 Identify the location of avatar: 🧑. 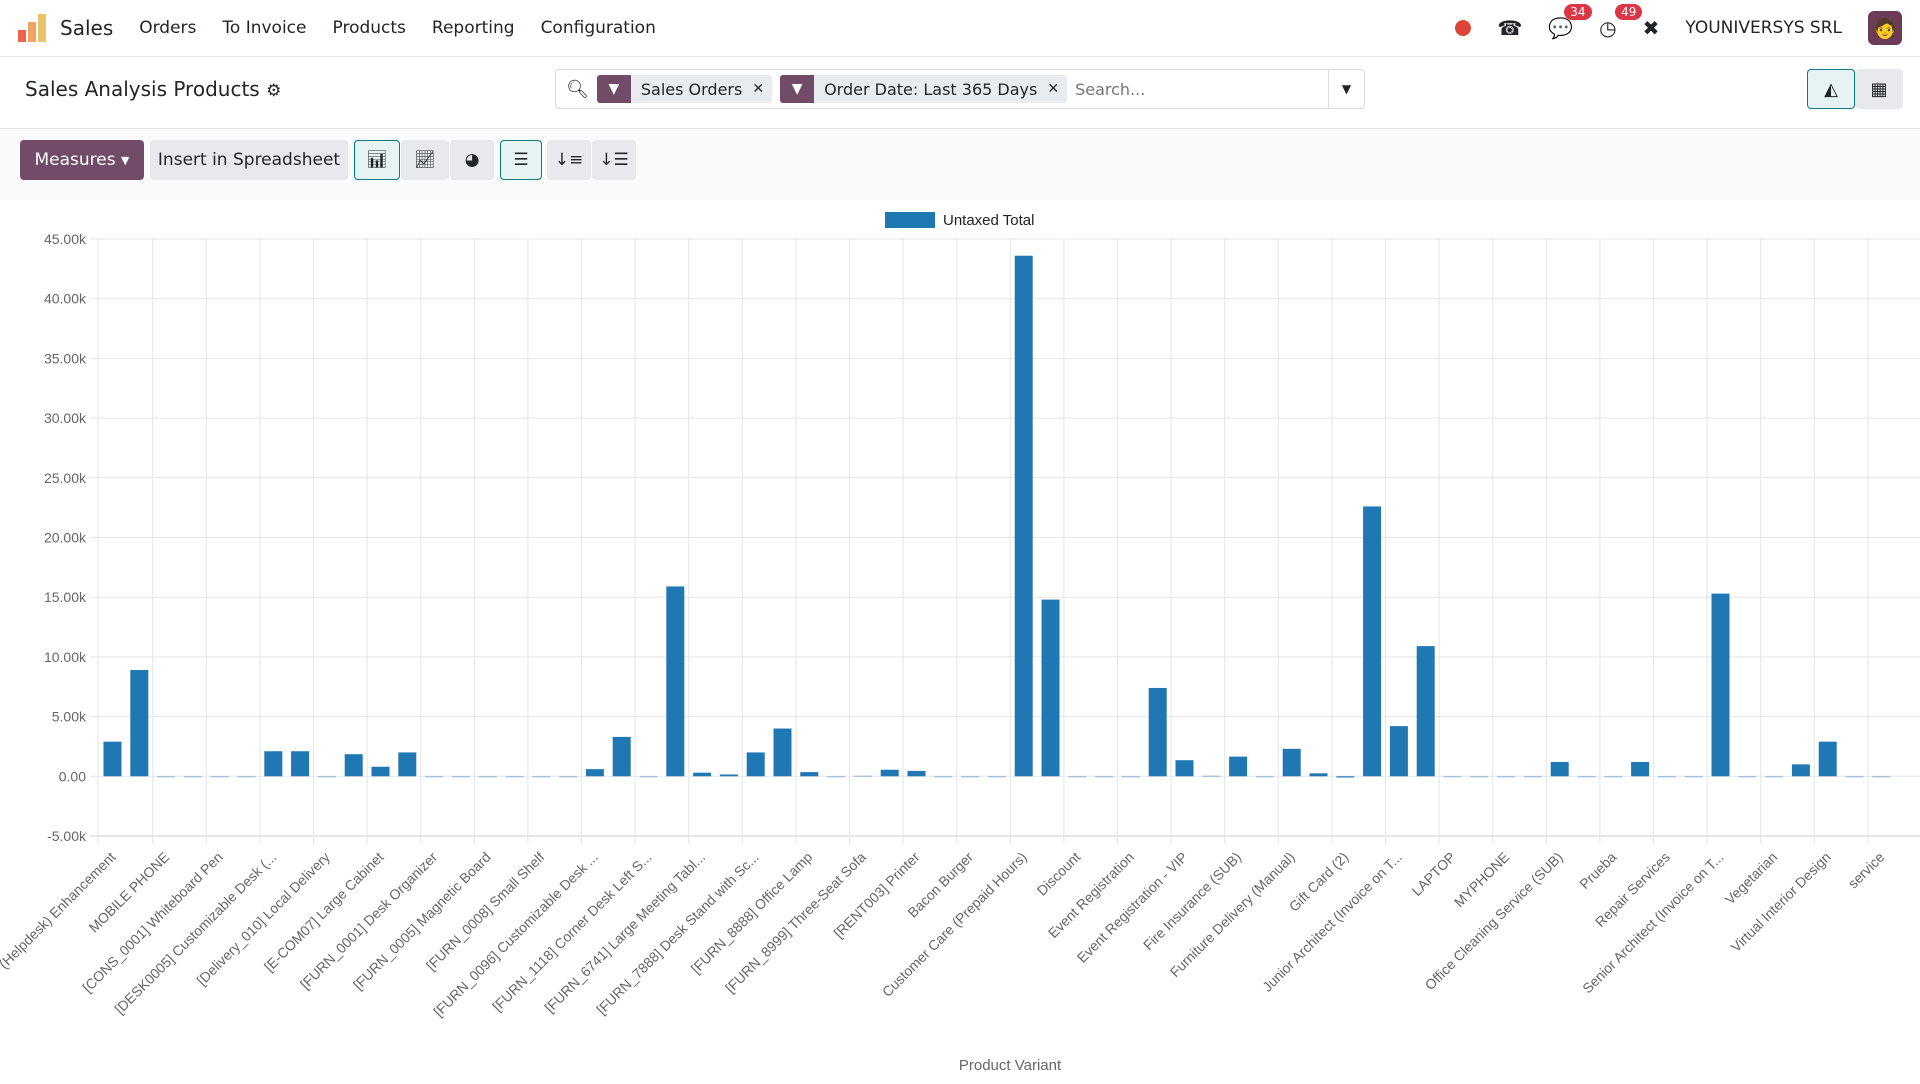
(1885, 28).